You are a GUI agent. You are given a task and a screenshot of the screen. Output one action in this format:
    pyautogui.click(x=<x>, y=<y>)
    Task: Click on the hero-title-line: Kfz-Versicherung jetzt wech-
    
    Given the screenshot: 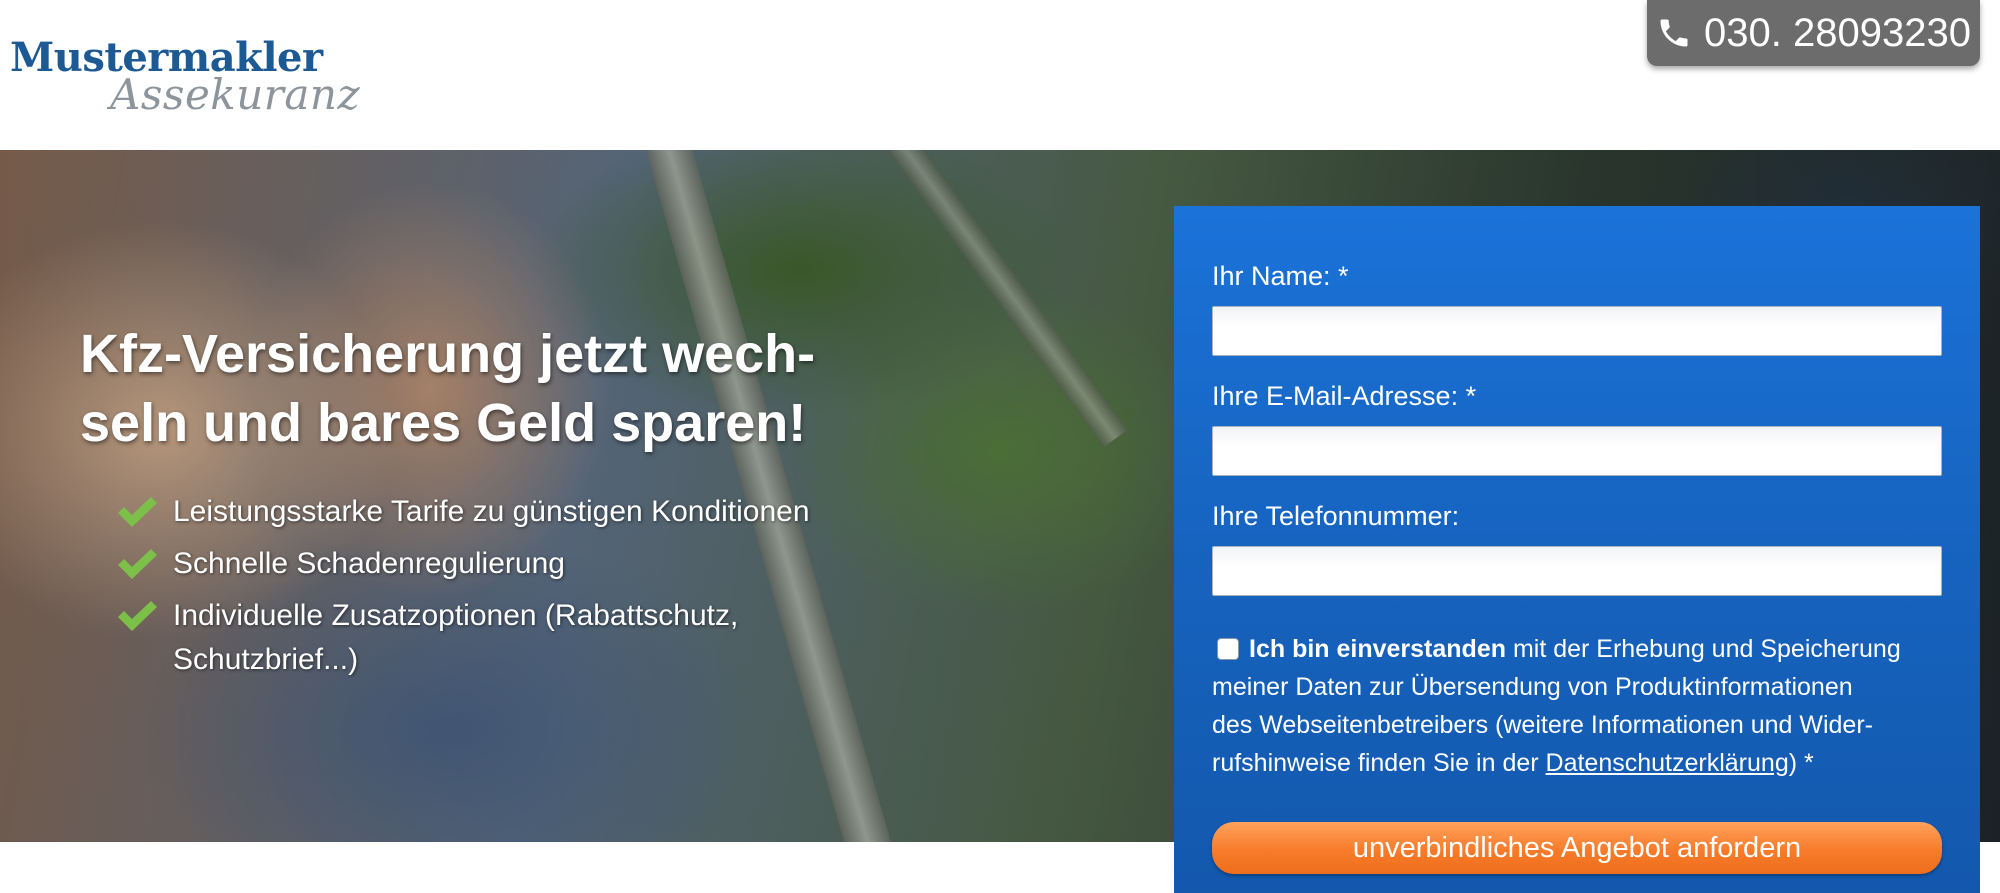 What is the action you would take?
    pyautogui.click(x=448, y=354)
    